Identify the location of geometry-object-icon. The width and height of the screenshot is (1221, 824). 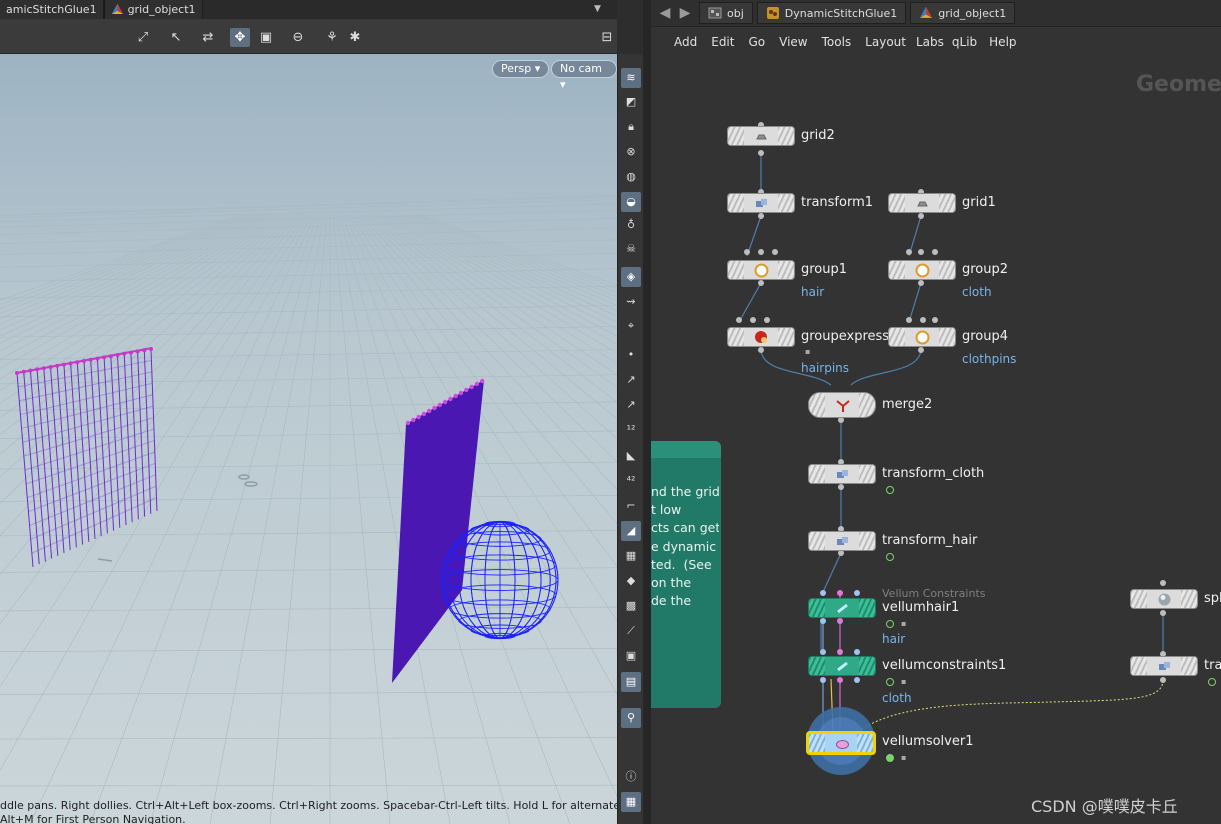
(117, 8).